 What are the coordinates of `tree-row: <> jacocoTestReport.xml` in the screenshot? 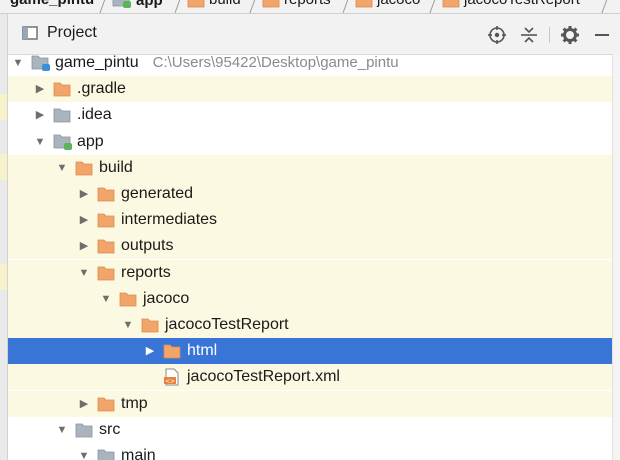 It's located at (310, 377).